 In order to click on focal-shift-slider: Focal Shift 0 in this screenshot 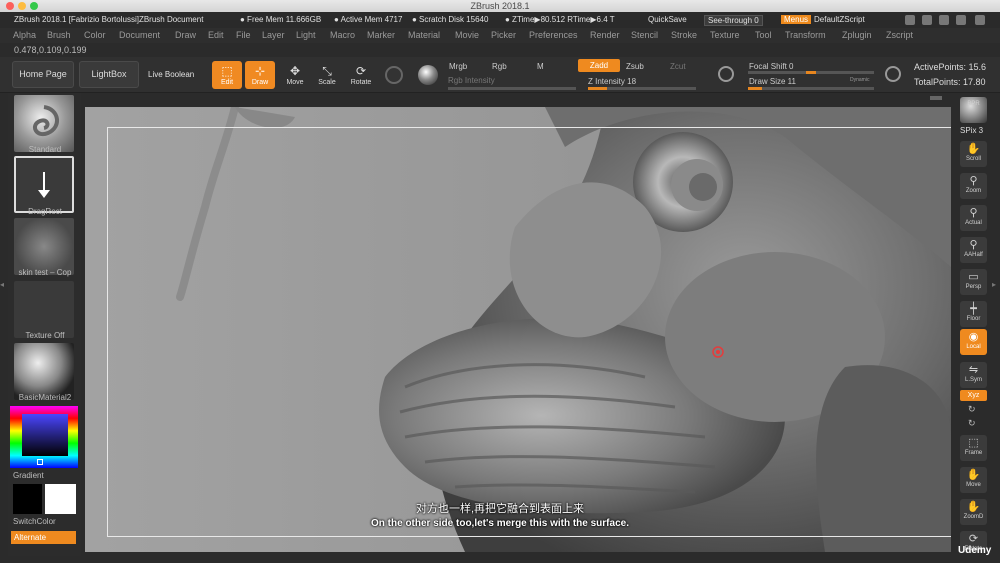, I will do `click(771, 66)`.